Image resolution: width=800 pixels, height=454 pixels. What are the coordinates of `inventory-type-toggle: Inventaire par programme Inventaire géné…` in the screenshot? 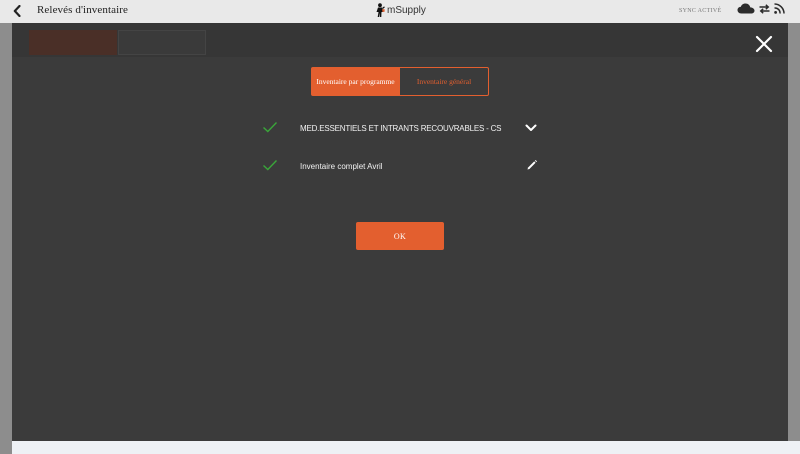 It's located at (400, 81).